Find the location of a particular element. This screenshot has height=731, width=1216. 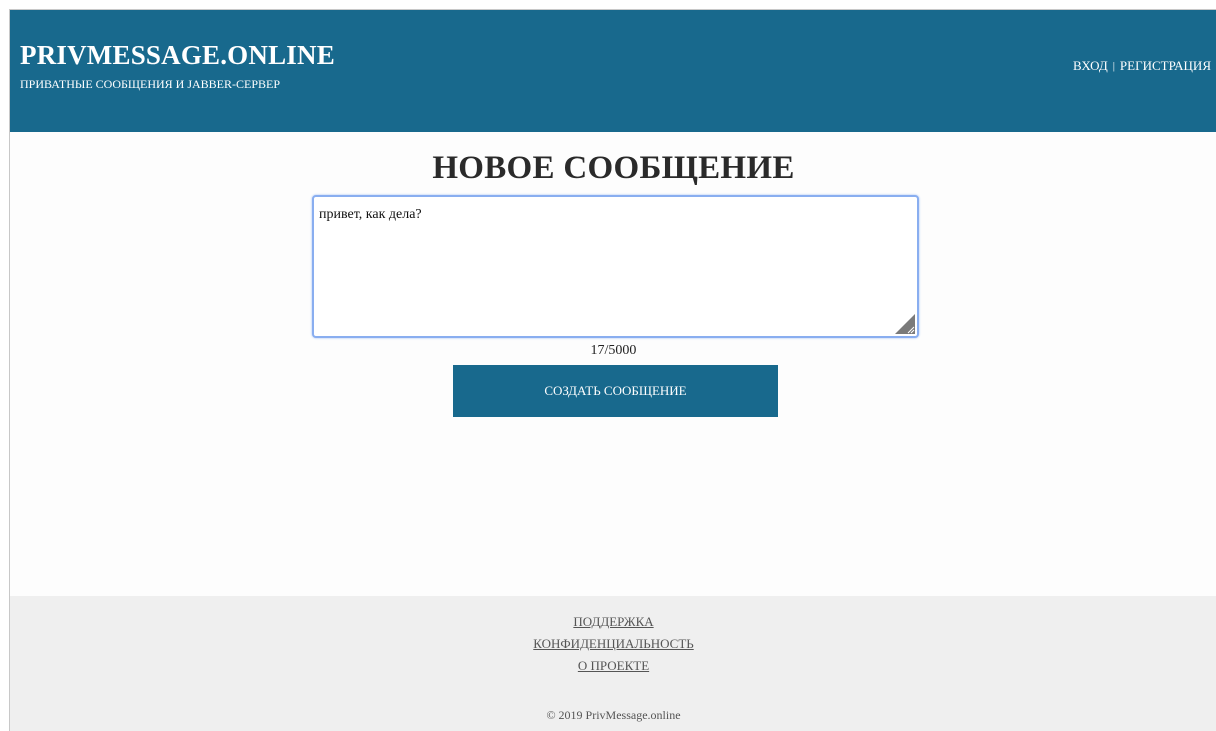

resize-grip-icon is located at coordinates (905, 324).